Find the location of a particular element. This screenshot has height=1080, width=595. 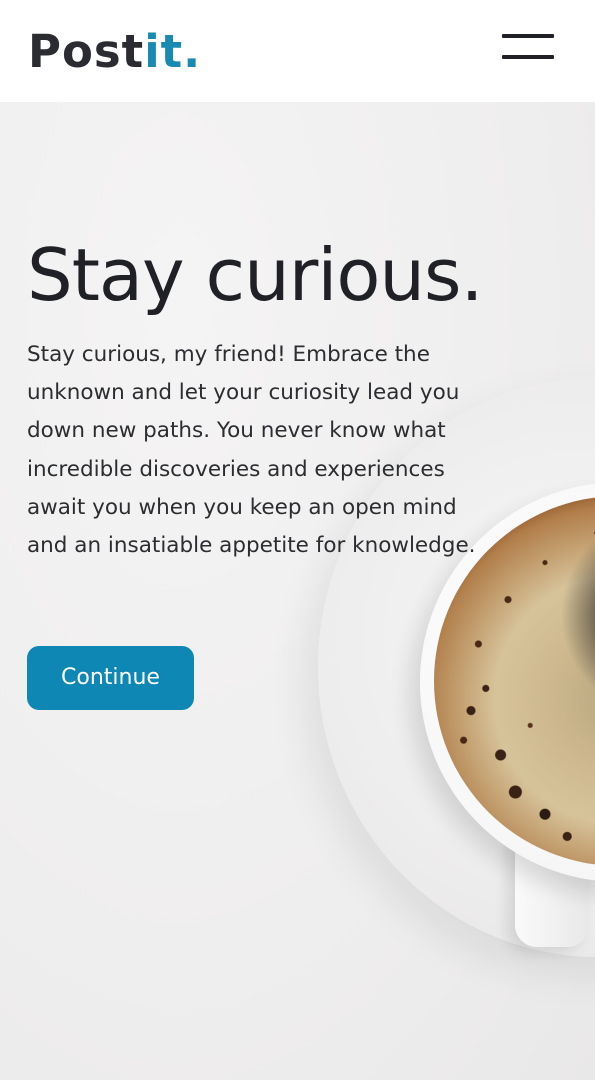

logo-text: Post is located at coordinates (86, 51).